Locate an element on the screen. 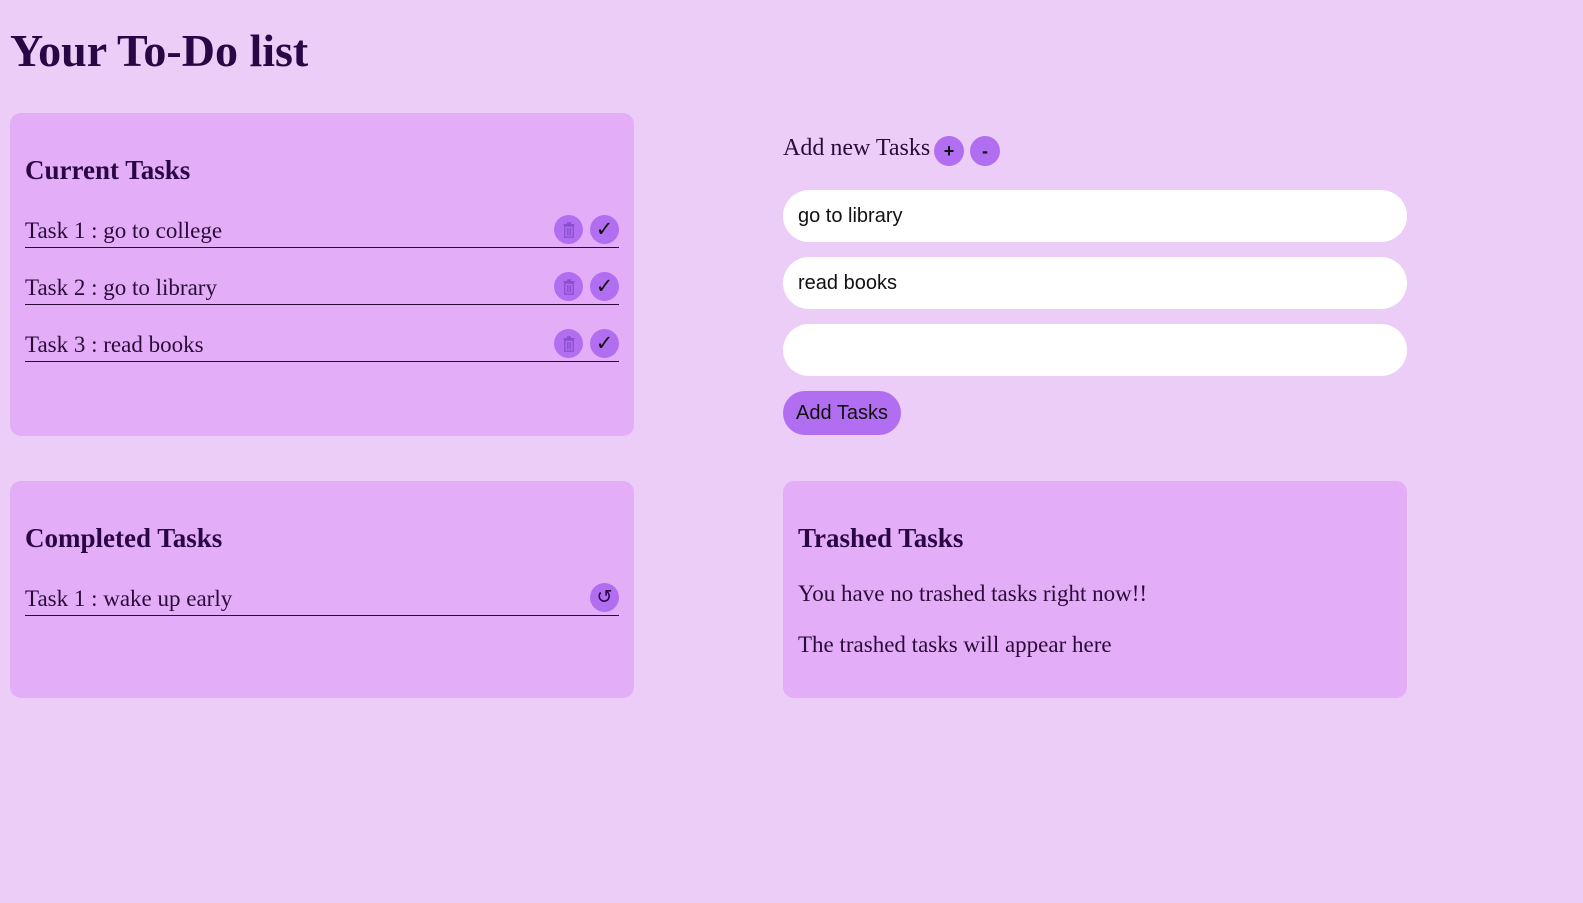 Image resolution: width=1583 pixels, height=903 pixels. add-tasks-button: Add Tasks is located at coordinates (842, 413).